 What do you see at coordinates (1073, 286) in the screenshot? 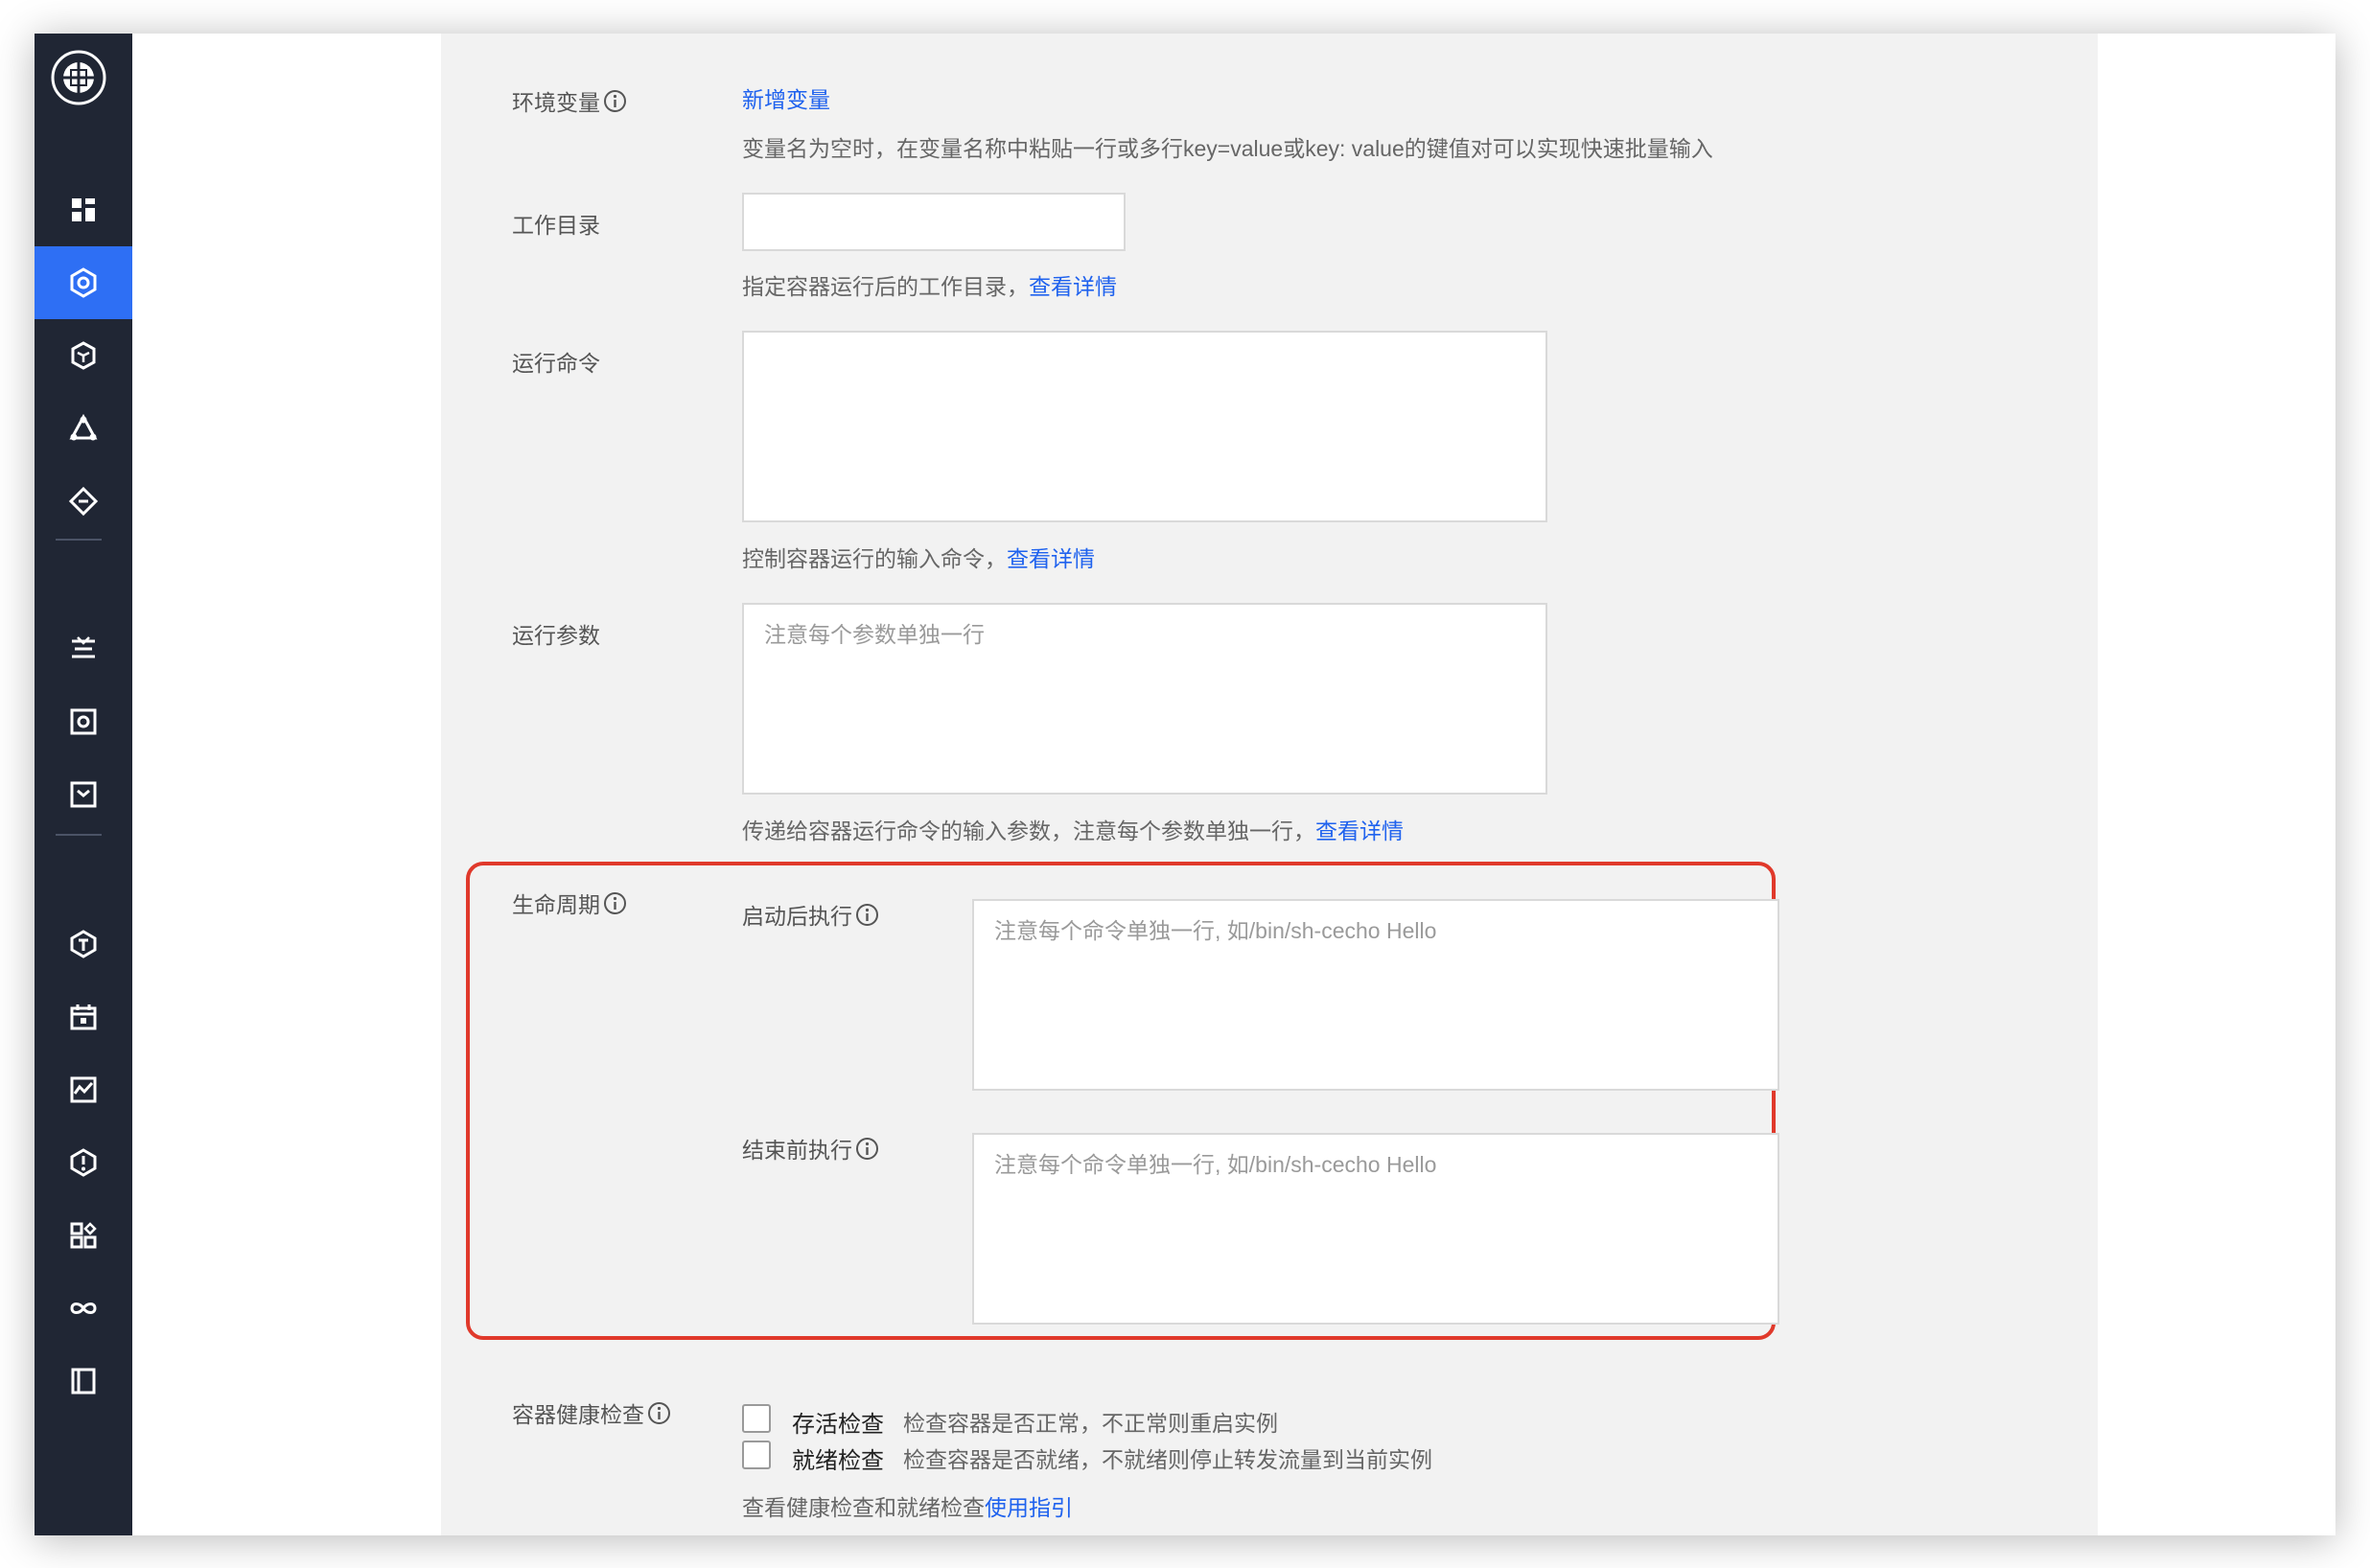
I see `workdir-details-link: 查看详情` at bounding box center [1073, 286].